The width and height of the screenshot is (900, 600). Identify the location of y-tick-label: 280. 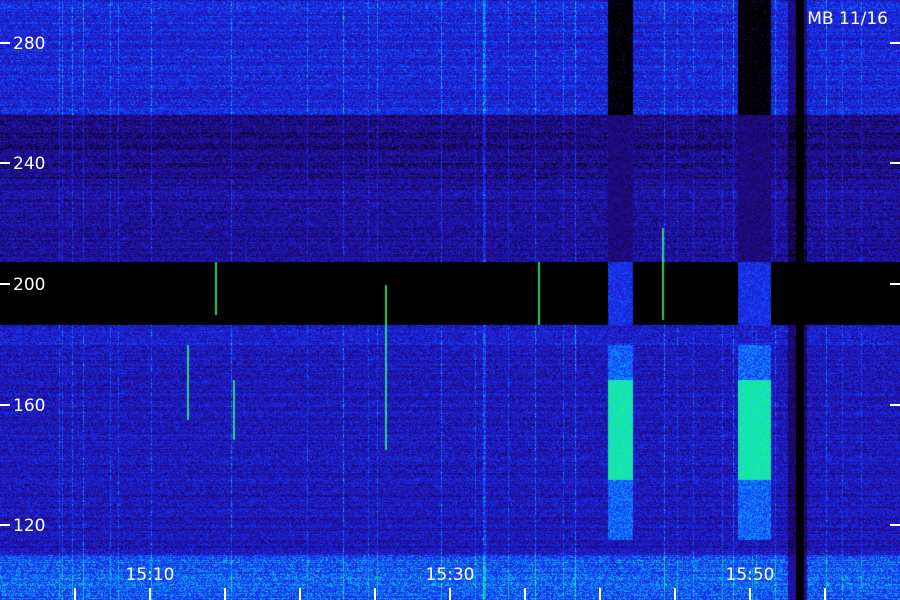
(29, 44).